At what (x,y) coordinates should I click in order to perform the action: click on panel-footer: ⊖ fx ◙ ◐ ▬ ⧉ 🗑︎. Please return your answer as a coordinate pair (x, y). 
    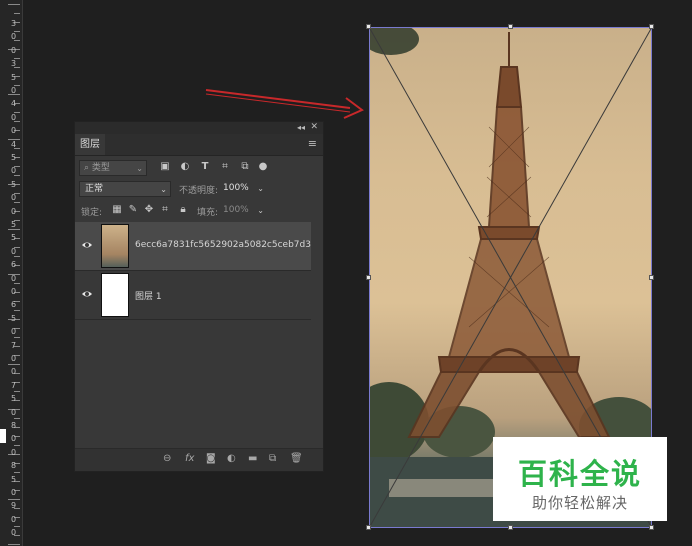
    Looking at the image, I should click on (199, 459).